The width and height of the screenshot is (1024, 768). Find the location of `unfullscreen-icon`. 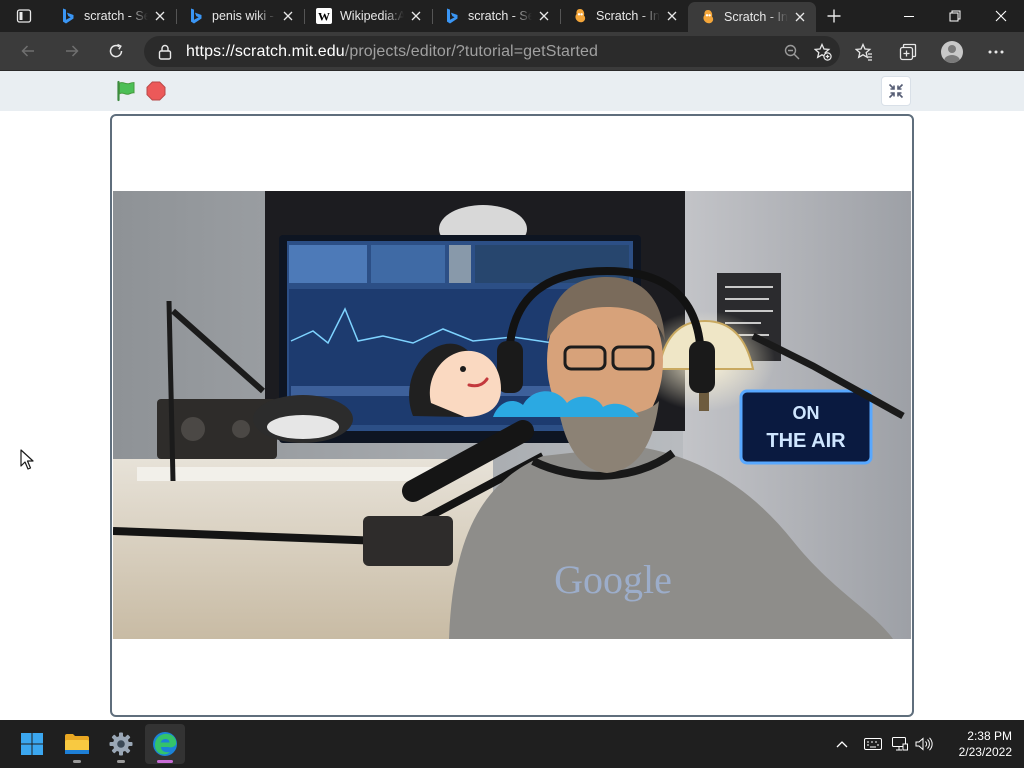

unfullscreen-icon is located at coordinates (896, 91).